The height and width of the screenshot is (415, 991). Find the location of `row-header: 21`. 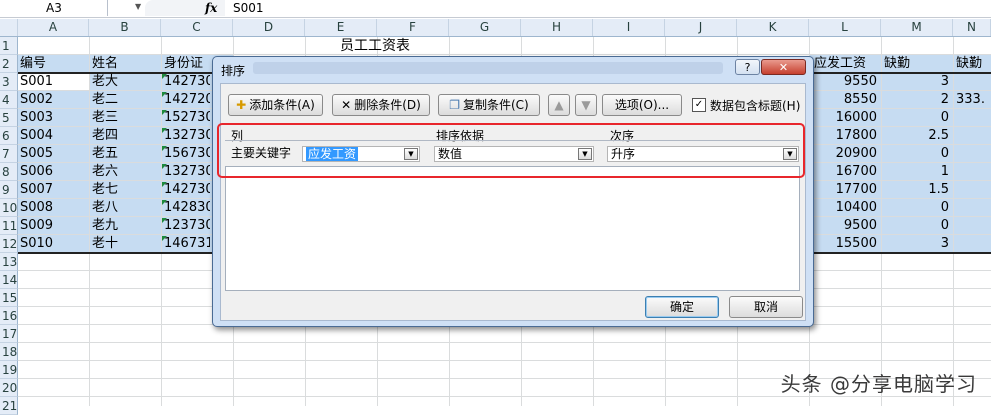

row-header: 21 is located at coordinates (9, 406).